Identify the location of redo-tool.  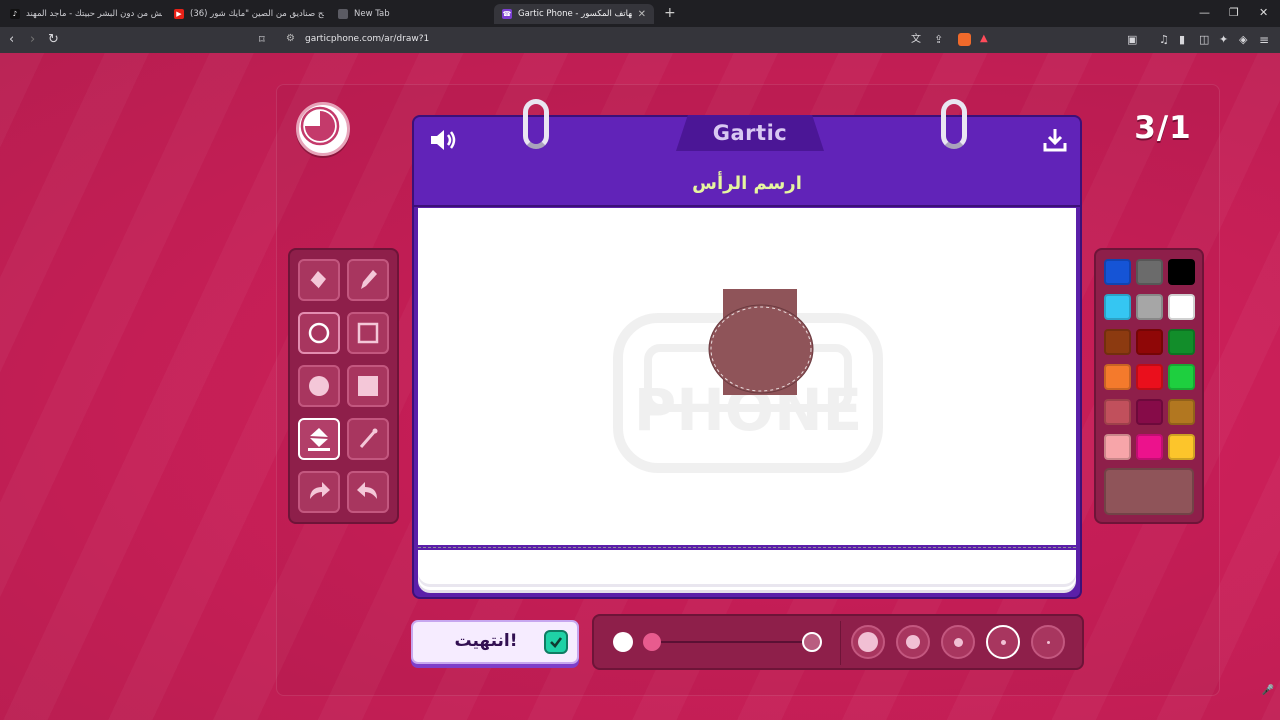
(368, 492).